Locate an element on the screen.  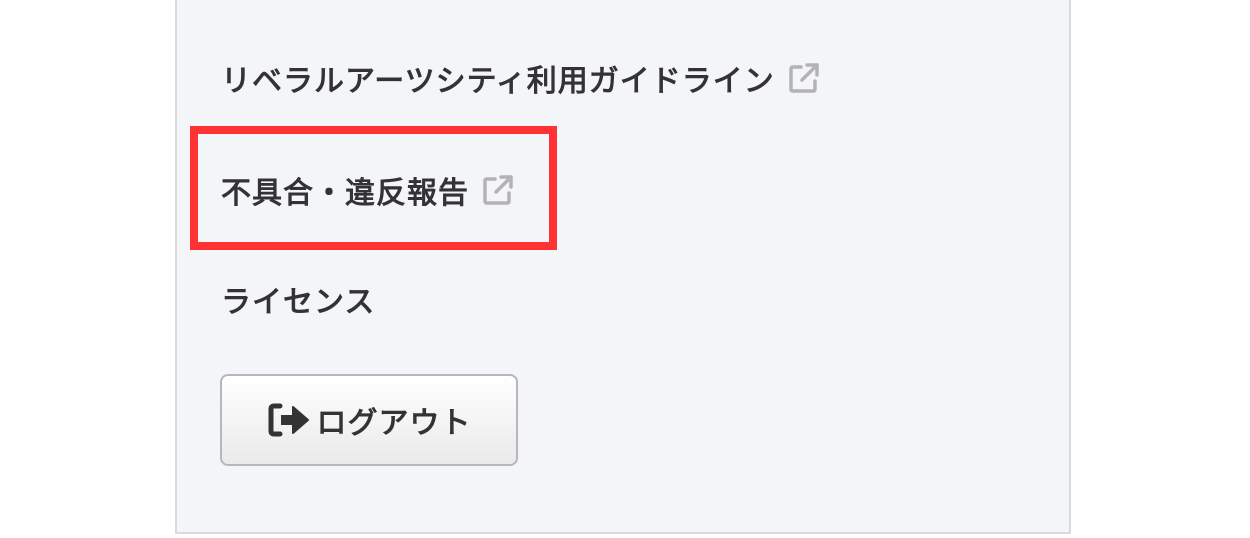
report-link: 不具合・違反報告 is located at coordinates (368, 190).